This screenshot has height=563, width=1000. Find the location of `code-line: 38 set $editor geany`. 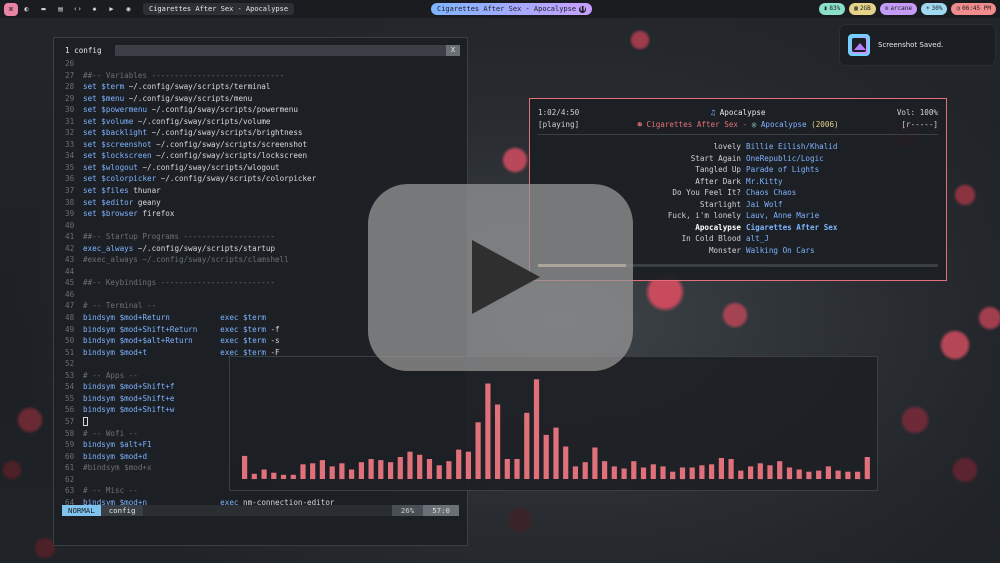

code-line: 38 set $editor geany is located at coordinates (199, 203).